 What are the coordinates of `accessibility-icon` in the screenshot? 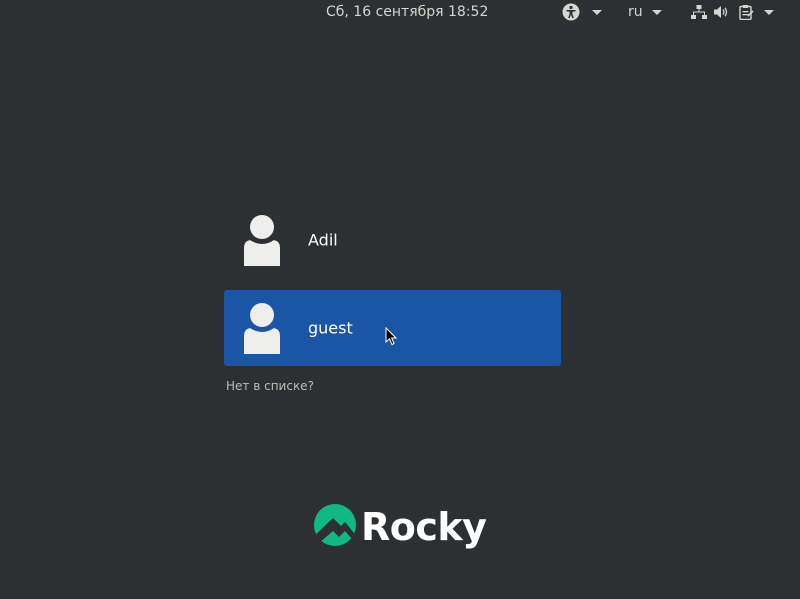 It's located at (571, 12).